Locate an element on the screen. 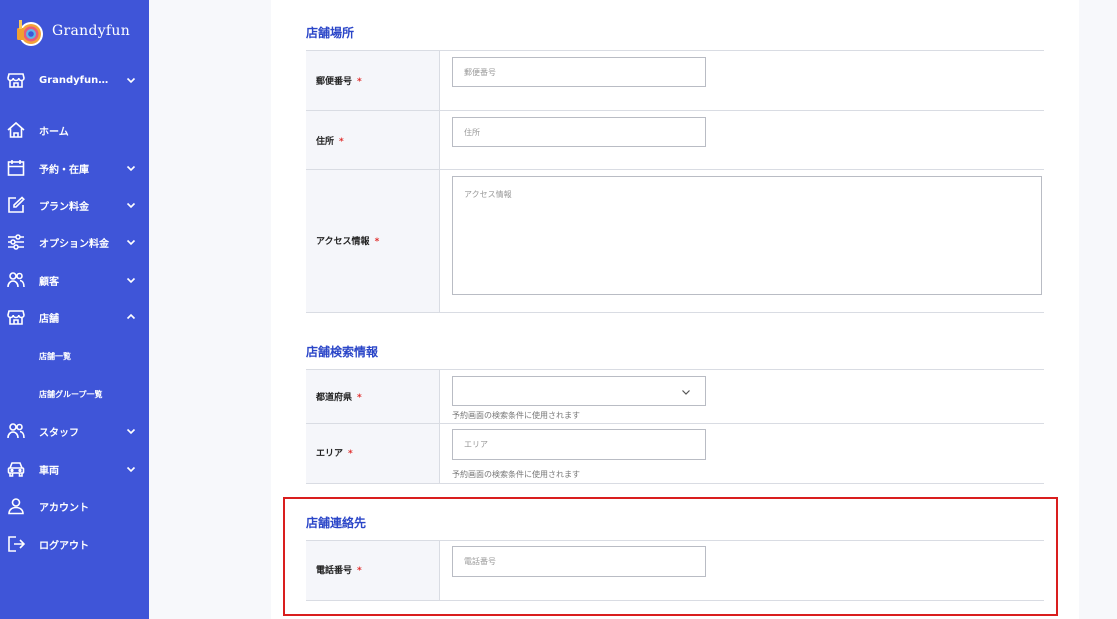  sidebar-item-plan-price: プラン料金 is located at coordinates (74, 205).